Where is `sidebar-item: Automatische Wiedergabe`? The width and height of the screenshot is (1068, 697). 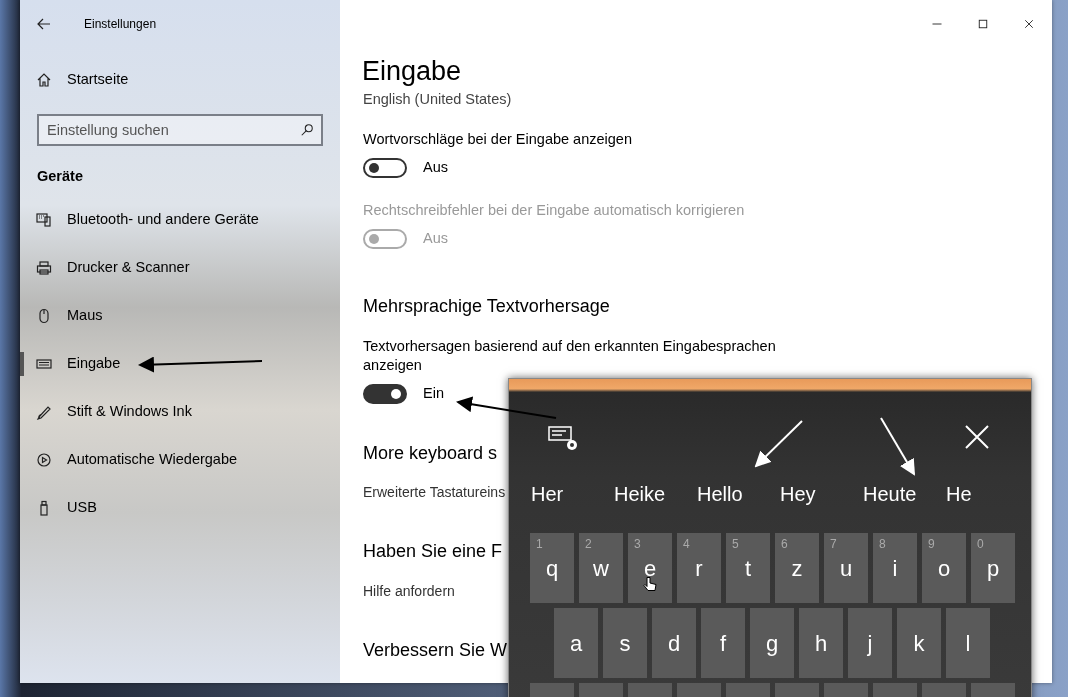 sidebar-item: Automatische Wiedergabe is located at coordinates (180, 459).